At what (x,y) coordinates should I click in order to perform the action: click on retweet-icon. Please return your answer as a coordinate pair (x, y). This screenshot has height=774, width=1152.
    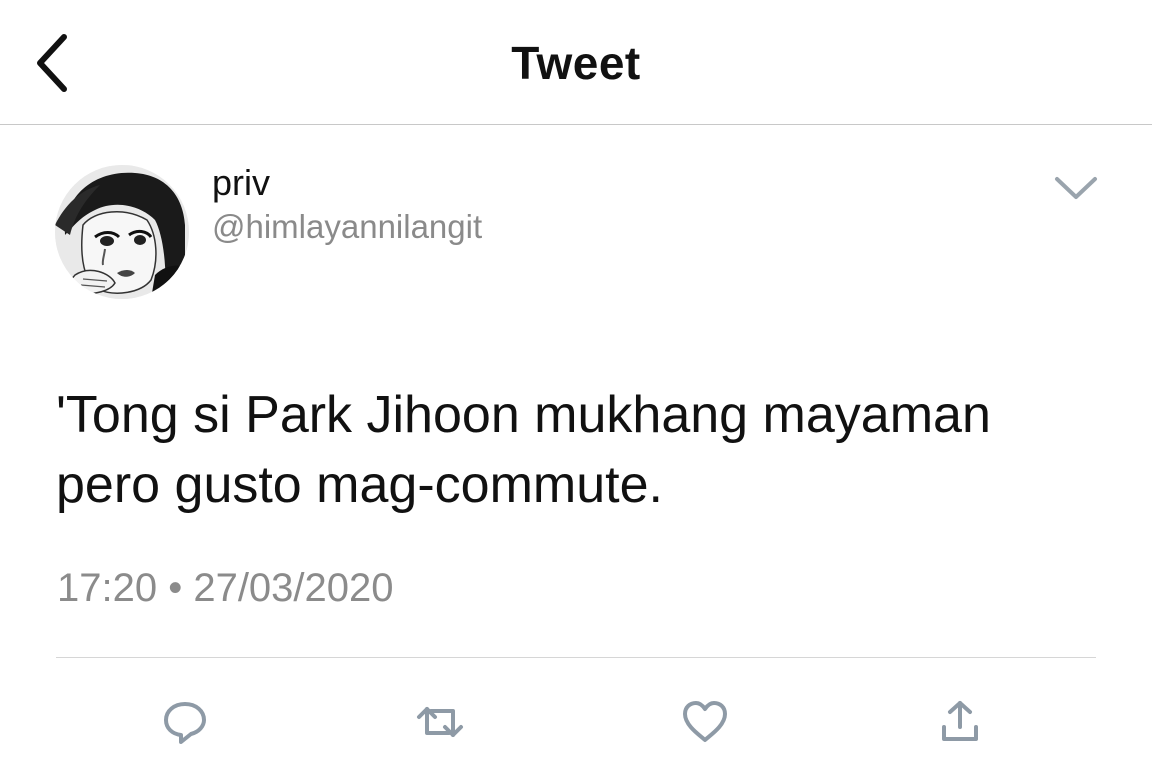
    Looking at the image, I should click on (440, 722).